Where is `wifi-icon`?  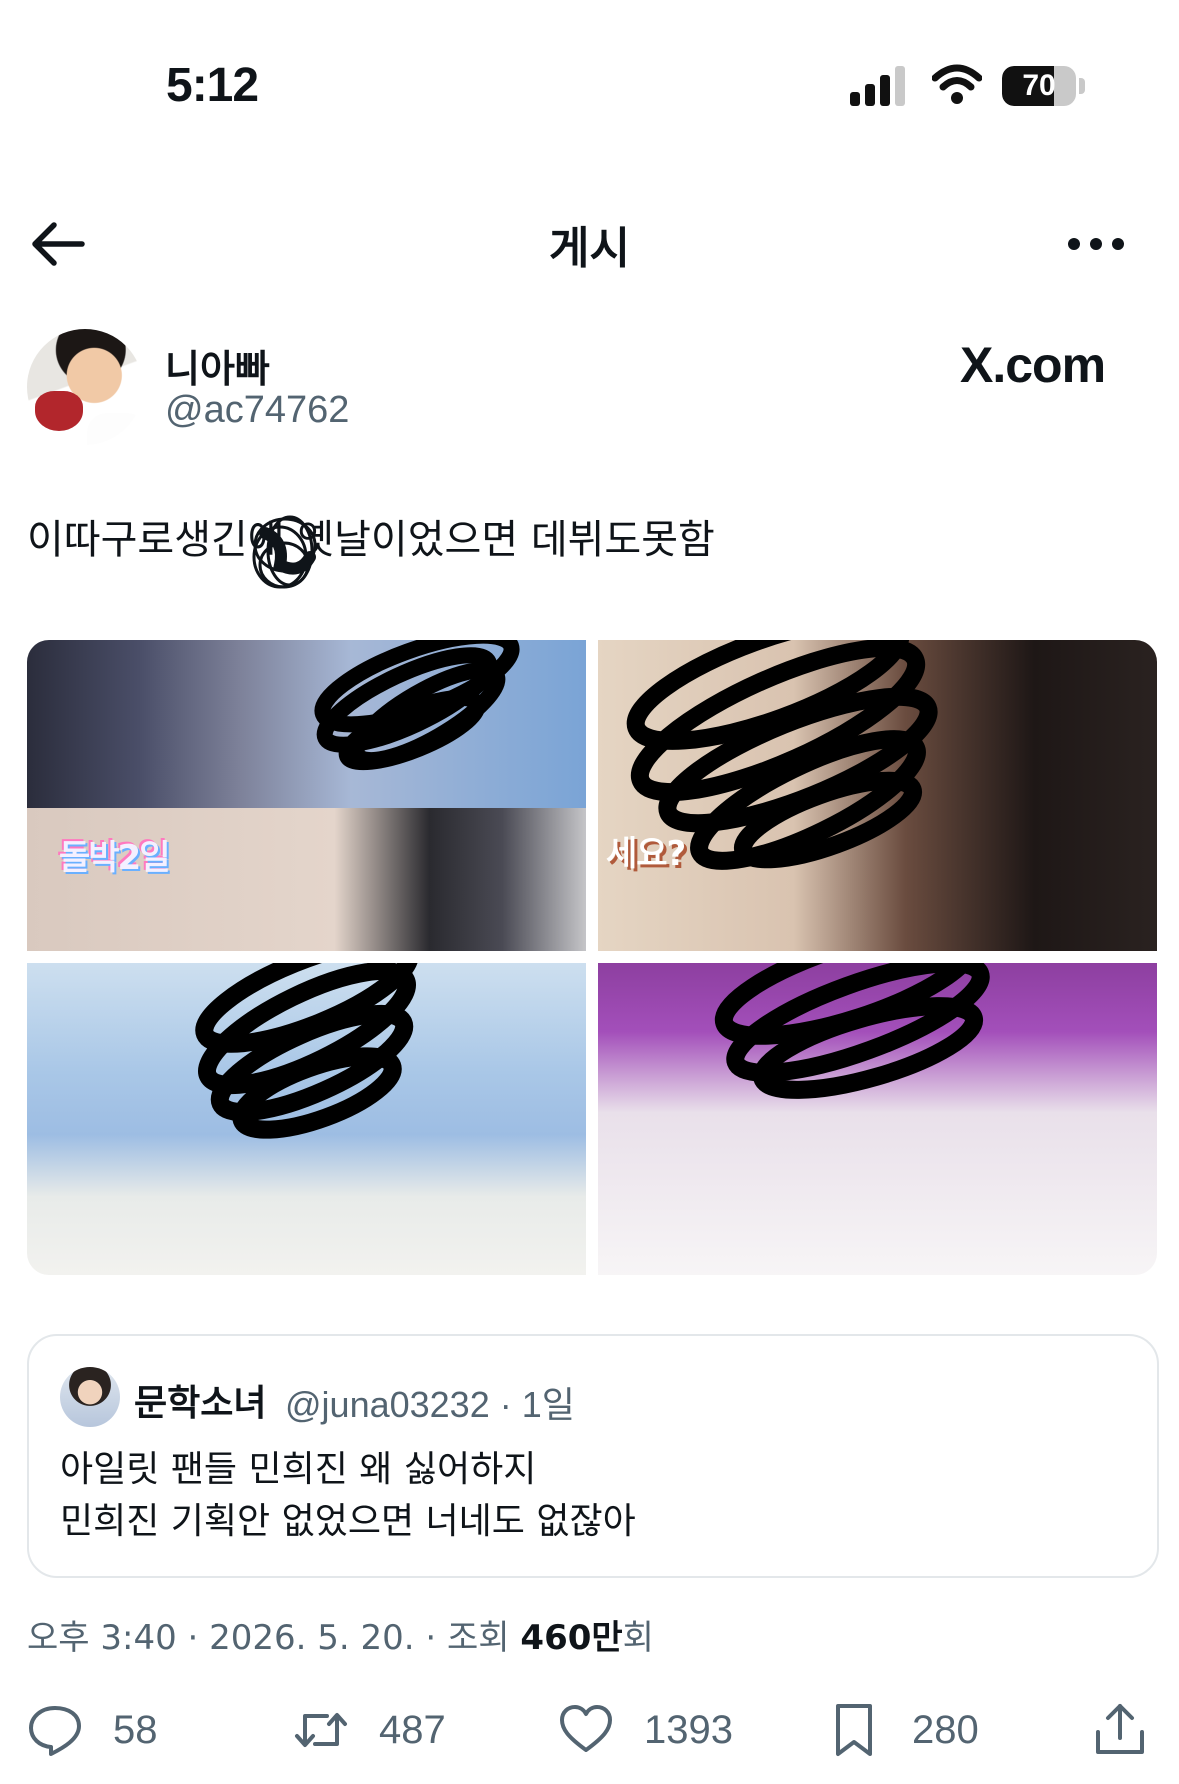
wifi-icon is located at coordinates (957, 84).